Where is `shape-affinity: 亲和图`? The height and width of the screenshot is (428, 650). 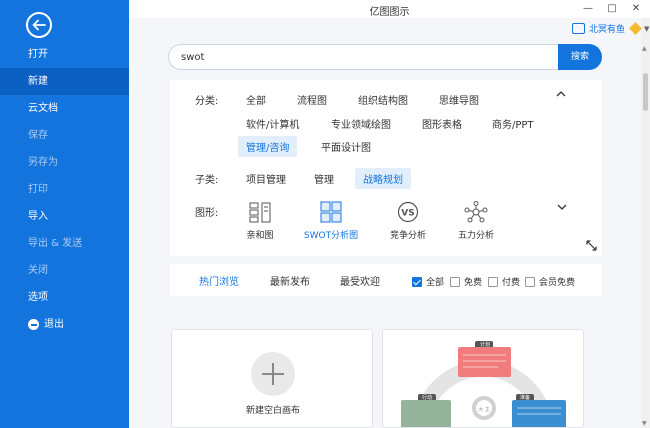 shape-affinity: 亲和图 is located at coordinates (260, 221).